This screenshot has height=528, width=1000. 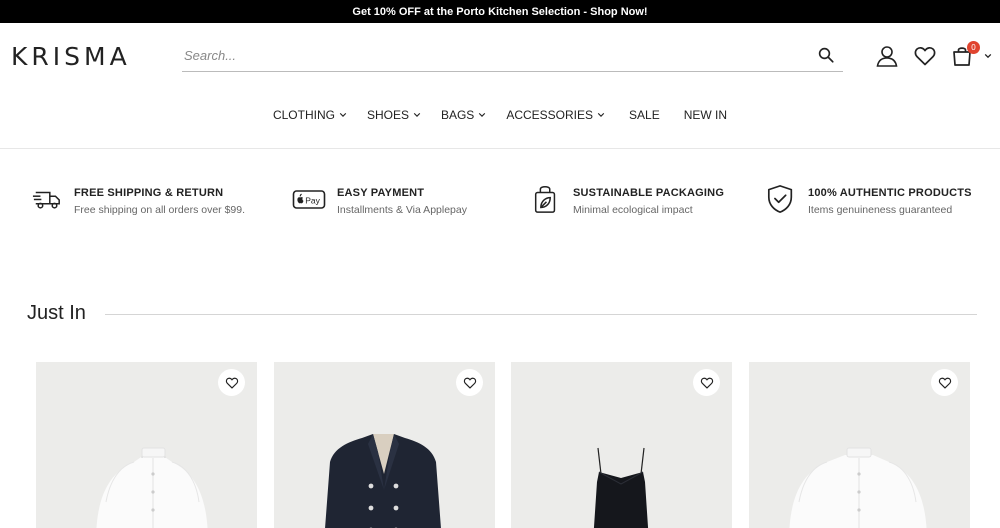 What do you see at coordinates (780, 199) in the screenshot?
I see `shield-check-icon` at bounding box center [780, 199].